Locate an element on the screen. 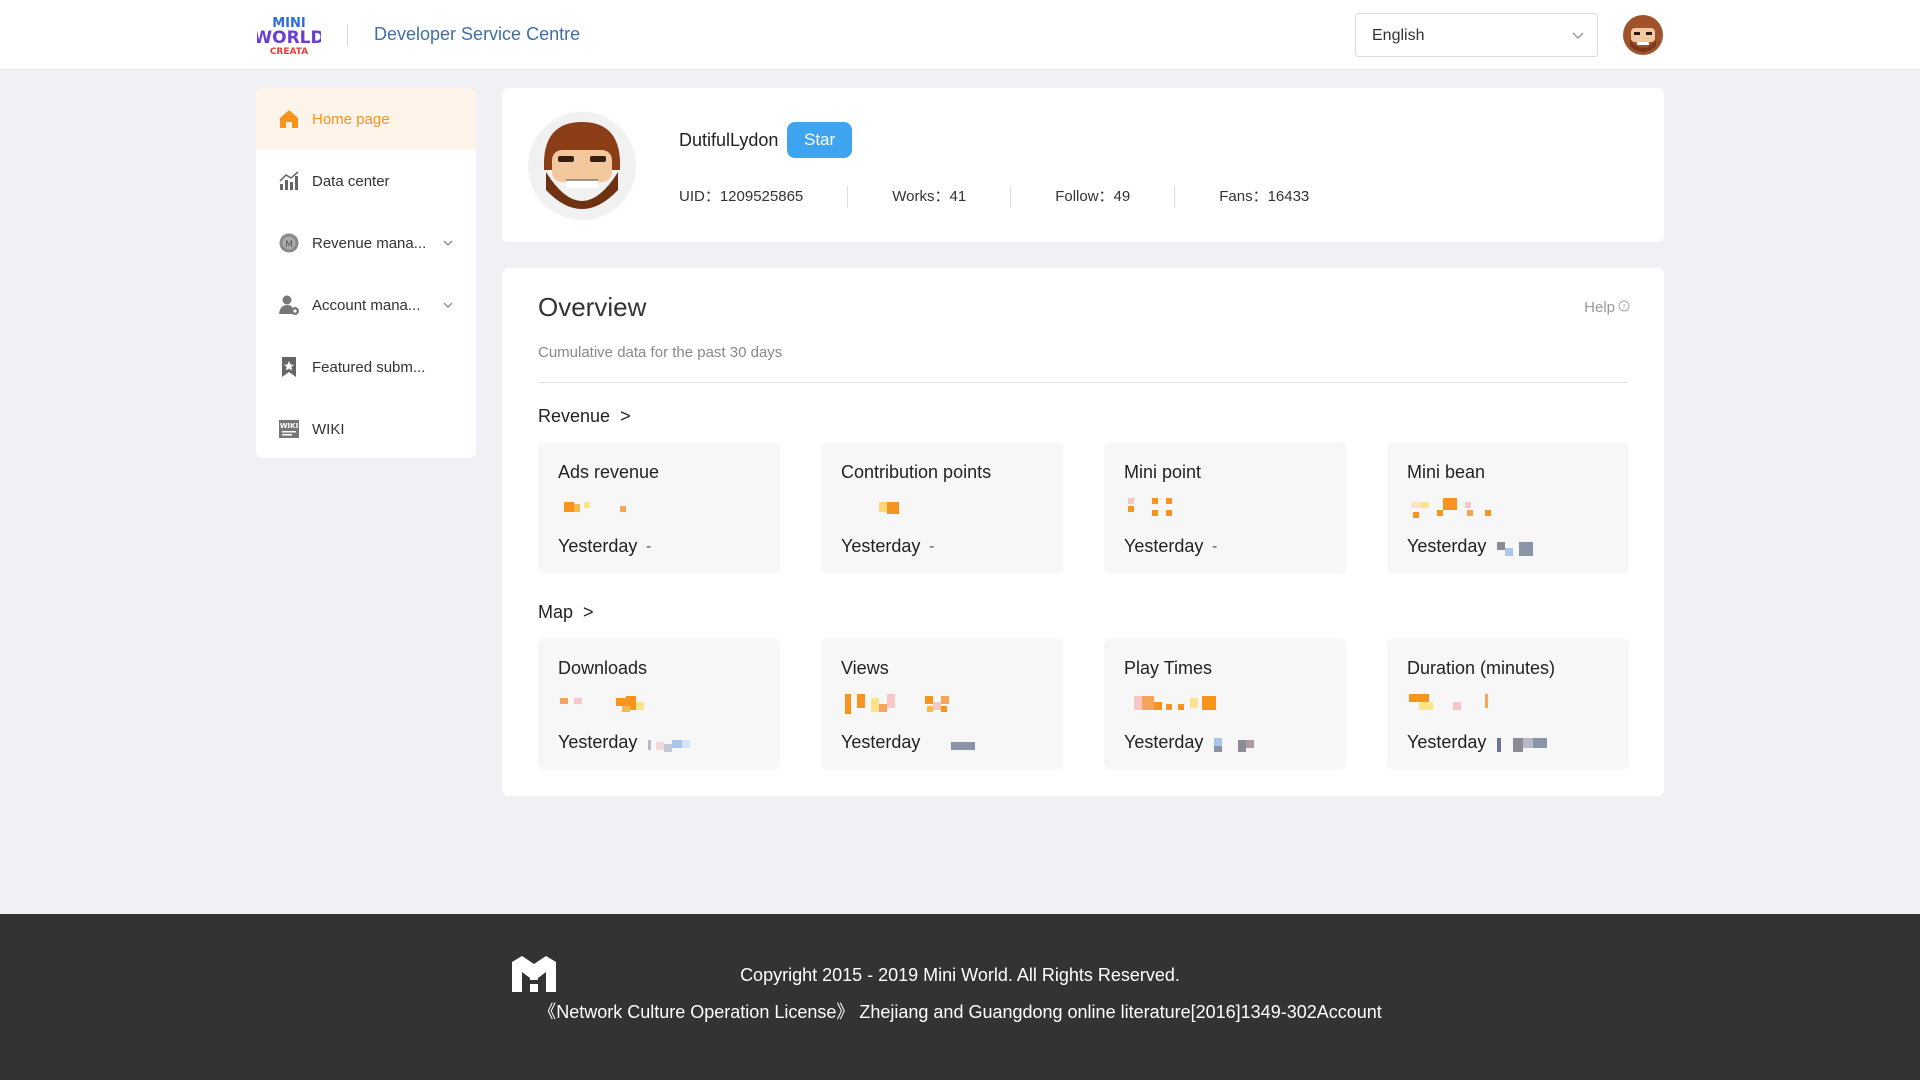 The width and height of the screenshot is (1920, 1080). sidebar-item-label: Data center is located at coordinates (351, 181).